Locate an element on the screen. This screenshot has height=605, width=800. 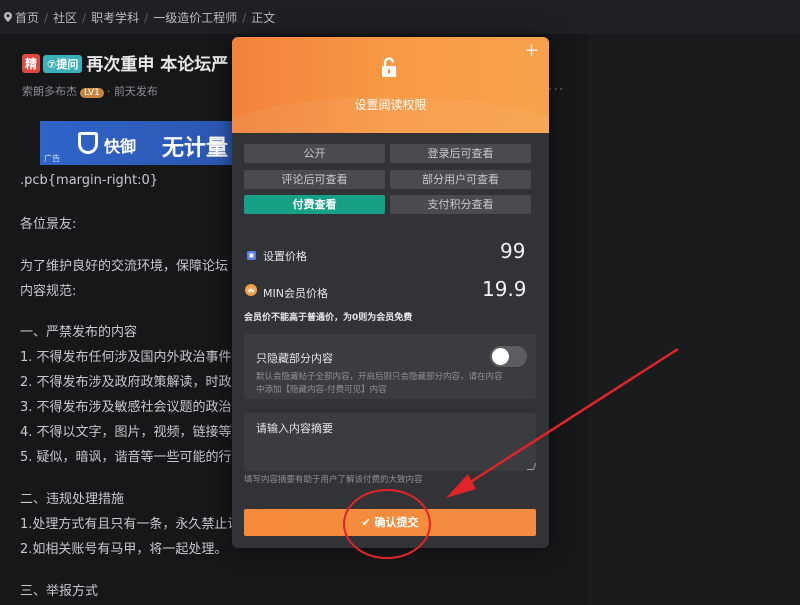
member-price-value: 19.9 is located at coordinates (504, 289).